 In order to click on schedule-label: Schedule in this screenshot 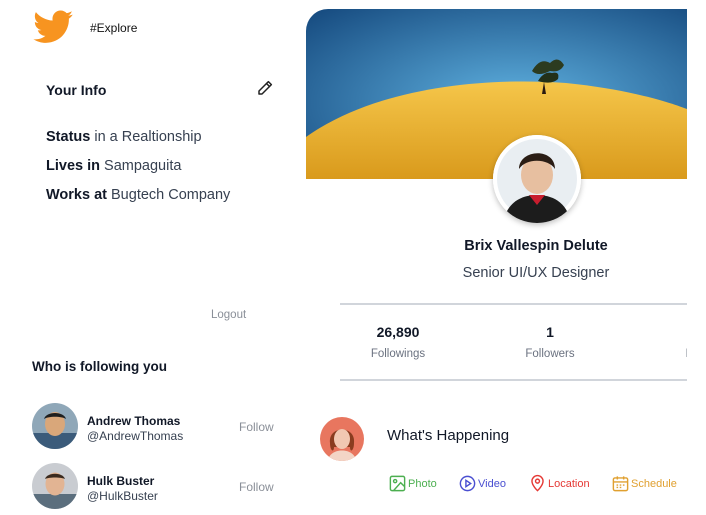, I will do `click(654, 483)`.